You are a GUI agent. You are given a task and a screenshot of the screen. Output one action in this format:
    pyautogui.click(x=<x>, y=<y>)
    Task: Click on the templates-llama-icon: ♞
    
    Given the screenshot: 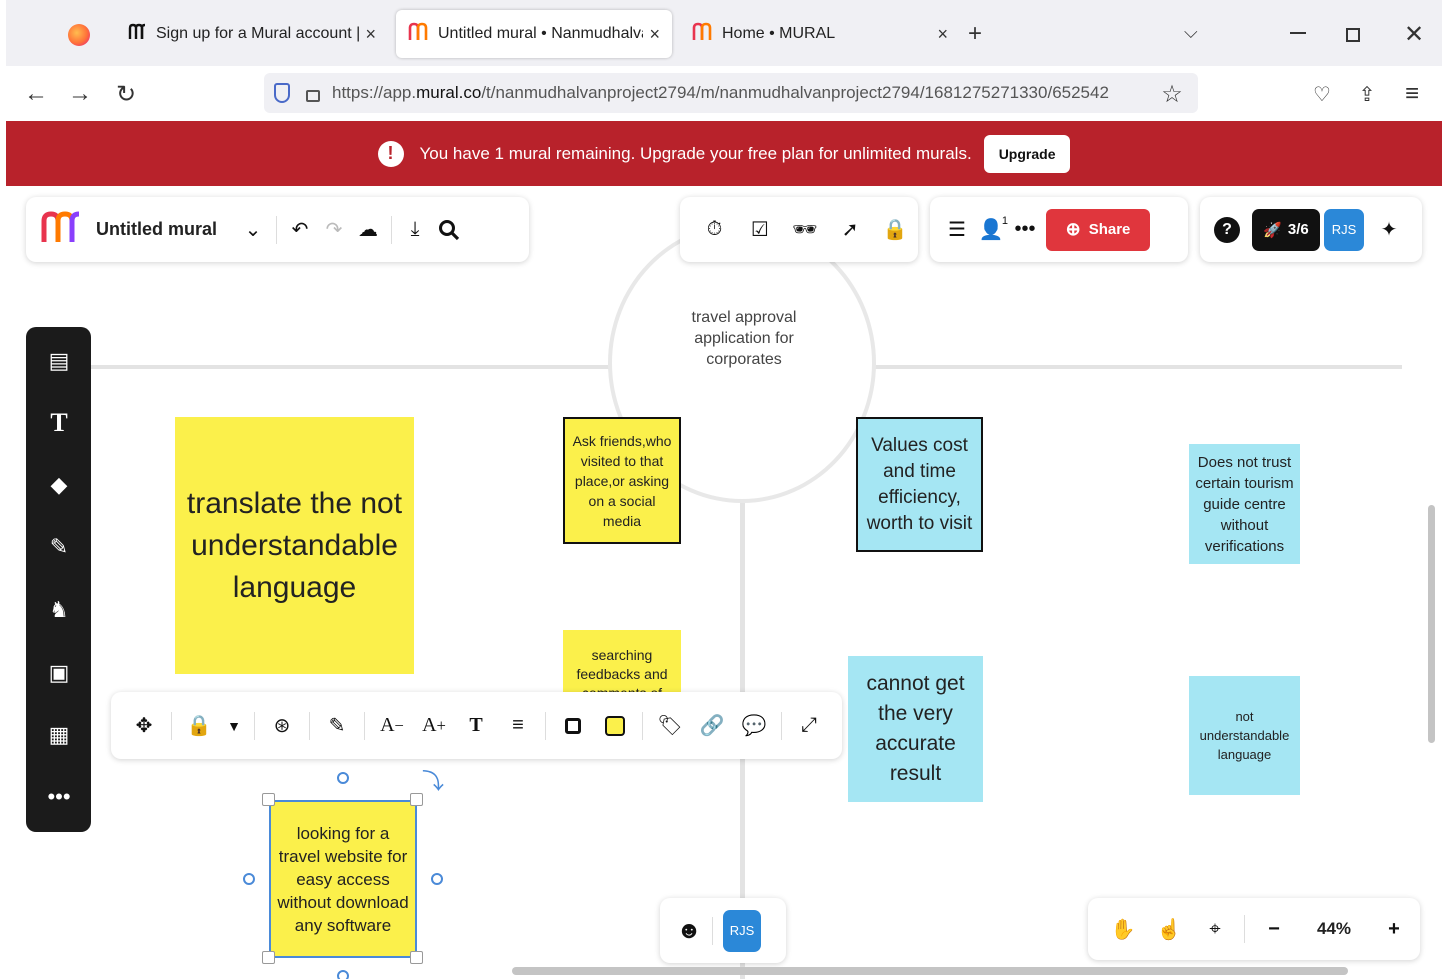 What is the action you would take?
    pyautogui.click(x=59, y=610)
    